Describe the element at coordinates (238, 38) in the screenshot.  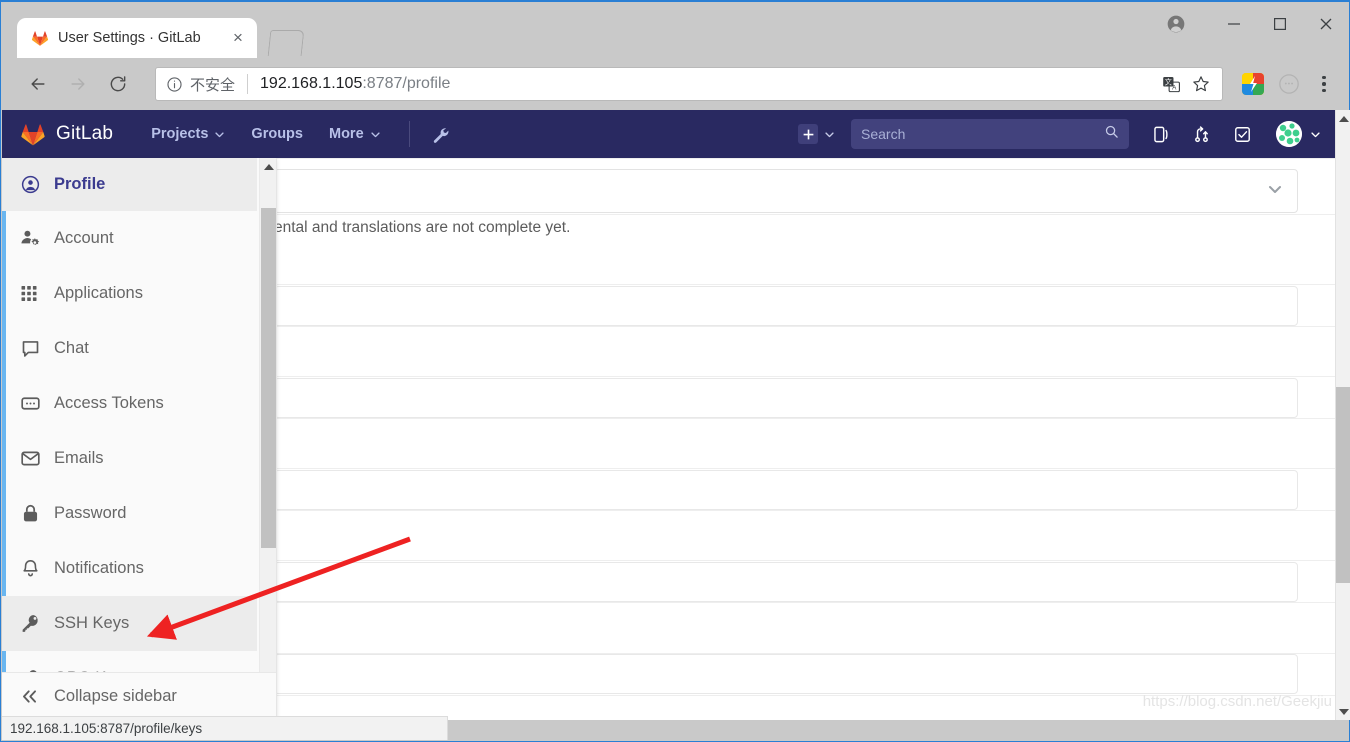
I see `close-icon: ×` at that location.